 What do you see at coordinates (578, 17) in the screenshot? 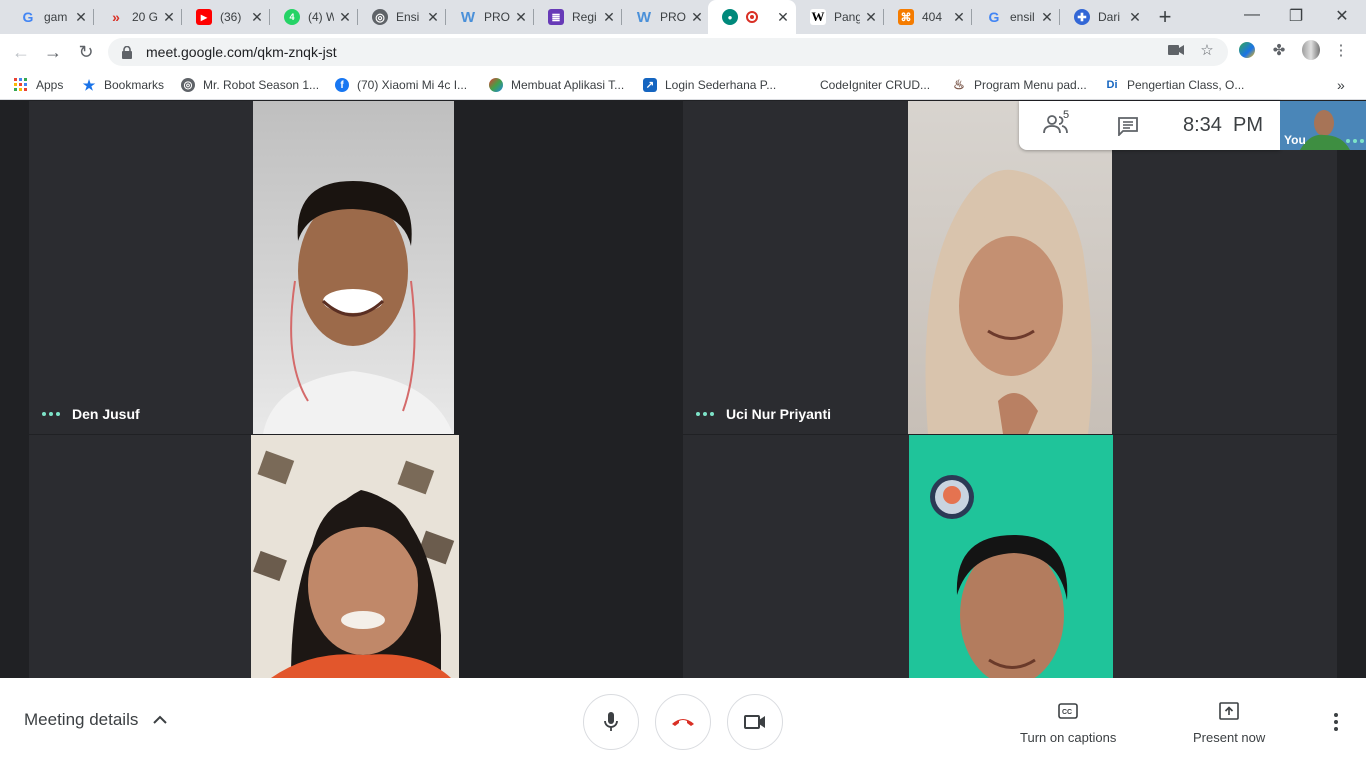
I see `browser-tab: ≣ Regi ✕` at bounding box center [578, 17].